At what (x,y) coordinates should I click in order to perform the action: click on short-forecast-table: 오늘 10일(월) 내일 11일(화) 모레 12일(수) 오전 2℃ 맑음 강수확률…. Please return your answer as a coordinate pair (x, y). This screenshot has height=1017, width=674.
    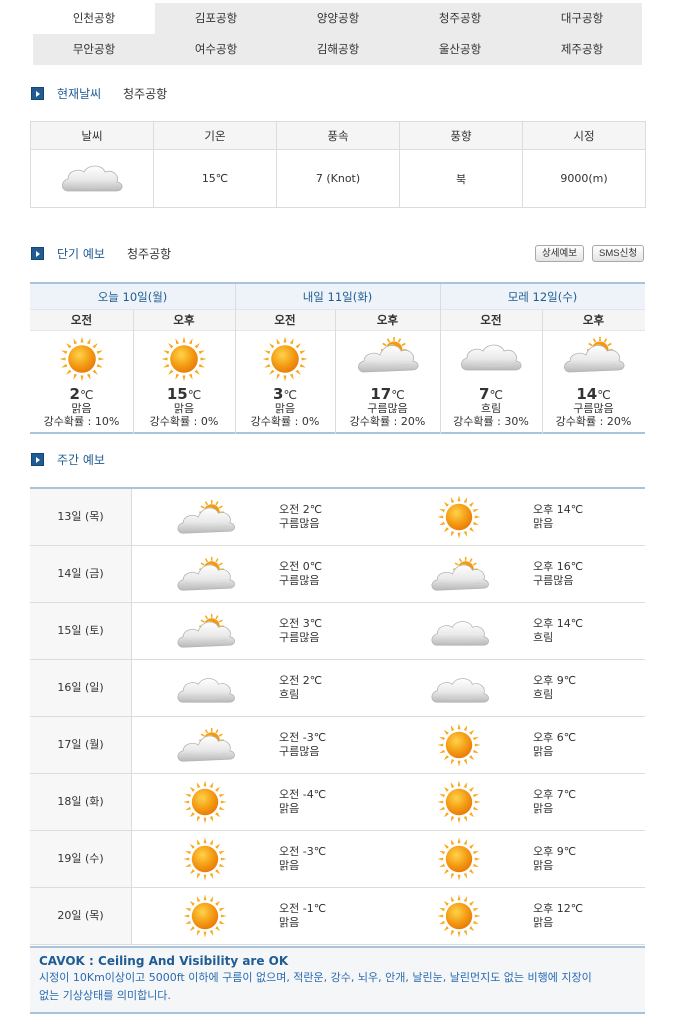
    Looking at the image, I should click on (337, 358).